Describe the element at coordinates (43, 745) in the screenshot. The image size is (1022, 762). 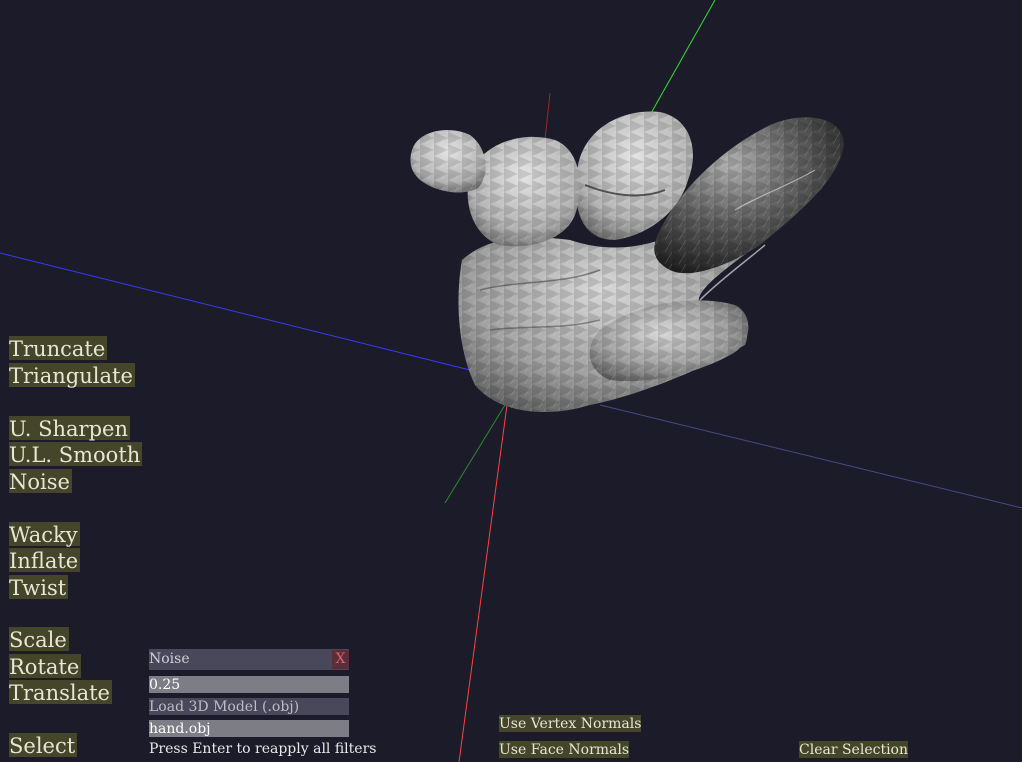
I see `select-button: Select` at that location.